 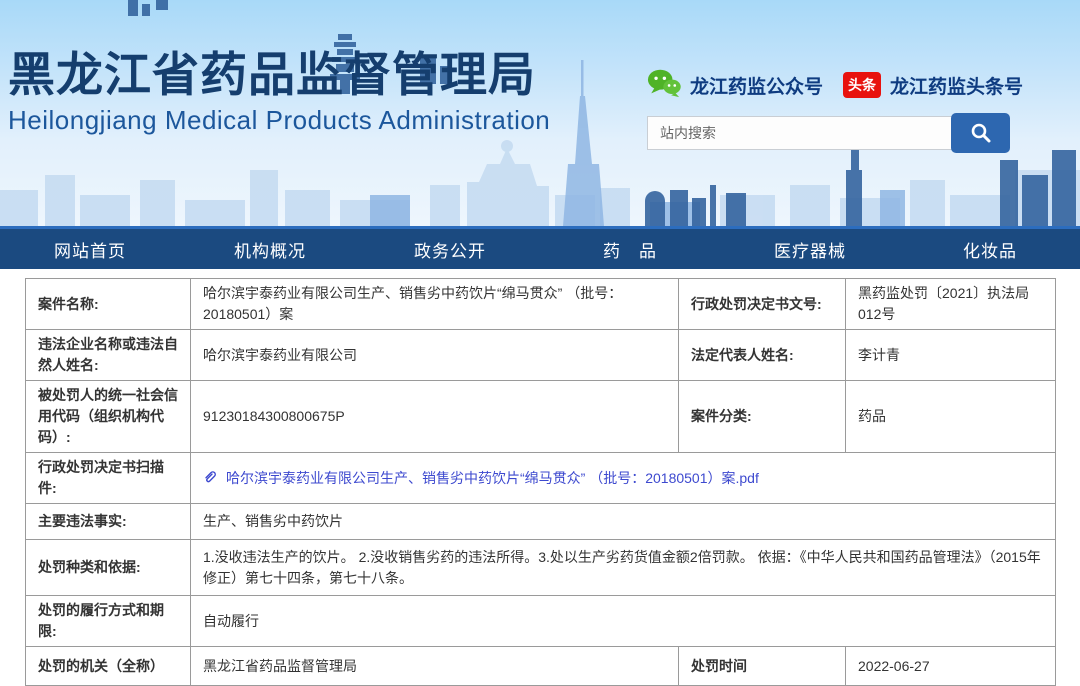 I want to click on table-row: 处罚的机关（全称） 黑龙江省药品监督管理局 处罚时间 2022-06-27, so click(x=540, y=666).